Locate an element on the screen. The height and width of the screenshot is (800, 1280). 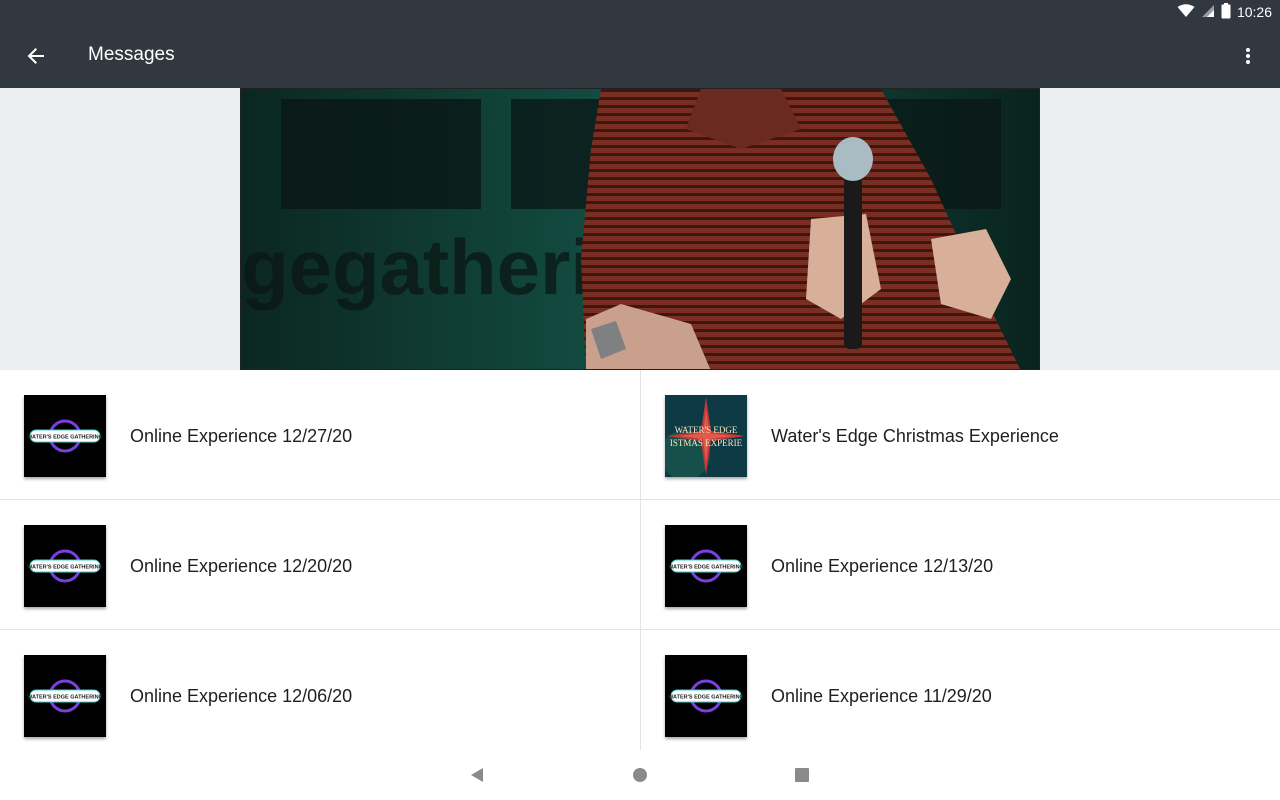
hero-background-text: gegatherin is located at coordinates (440, 267).